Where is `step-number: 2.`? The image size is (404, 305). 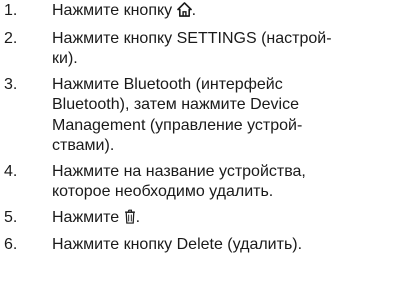 step-number: 2. is located at coordinates (11, 38).